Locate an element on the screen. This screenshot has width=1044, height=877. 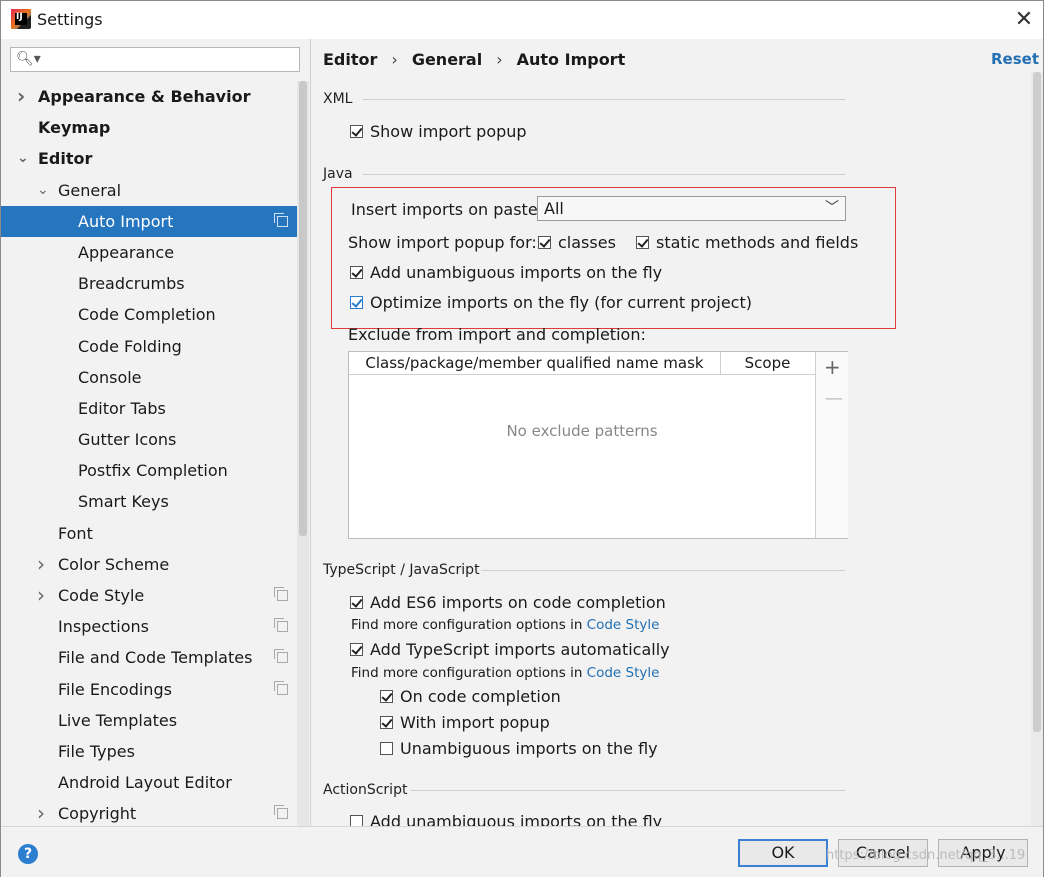
breadcrumb: Editor › General › Auto Import is located at coordinates (481, 59).